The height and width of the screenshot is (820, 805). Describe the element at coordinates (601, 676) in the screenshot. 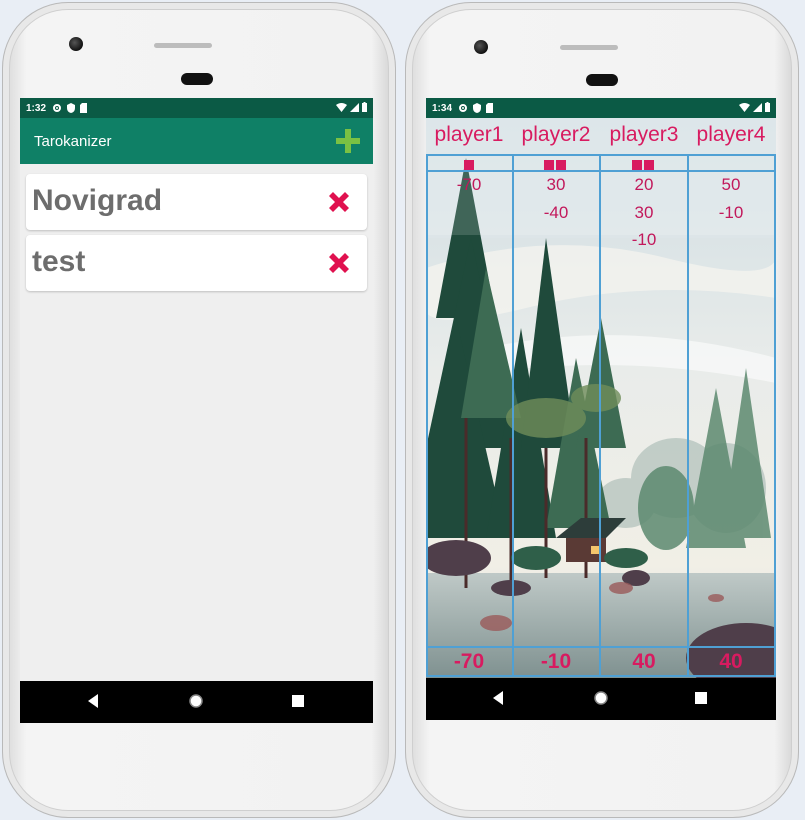

I see `table-bottom-border` at that location.